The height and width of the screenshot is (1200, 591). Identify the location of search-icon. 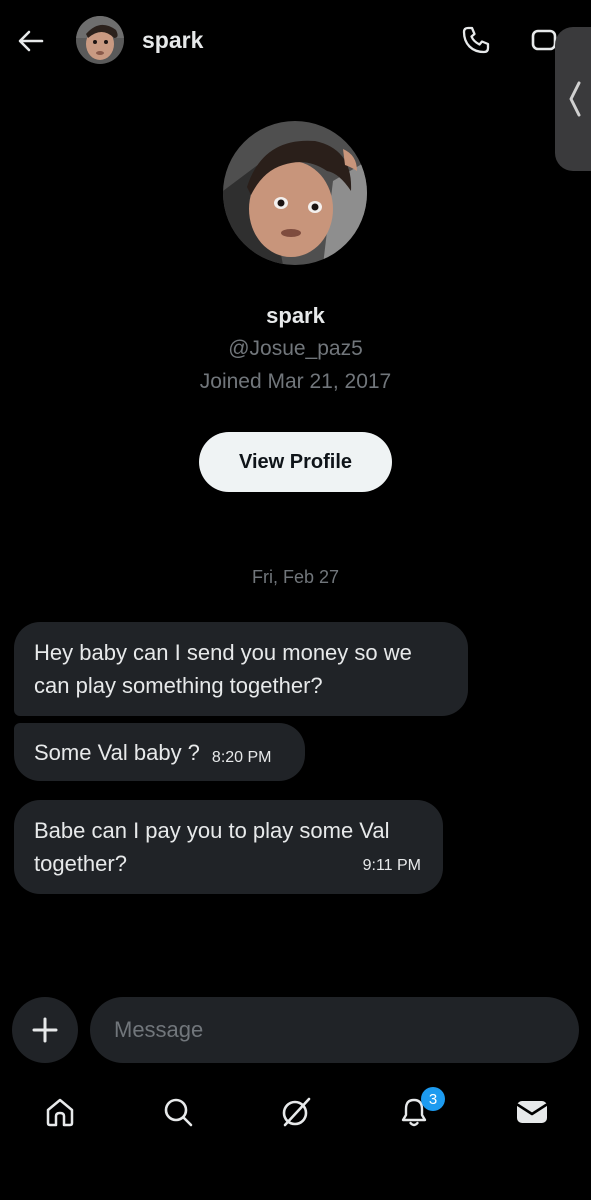
(178, 1112).